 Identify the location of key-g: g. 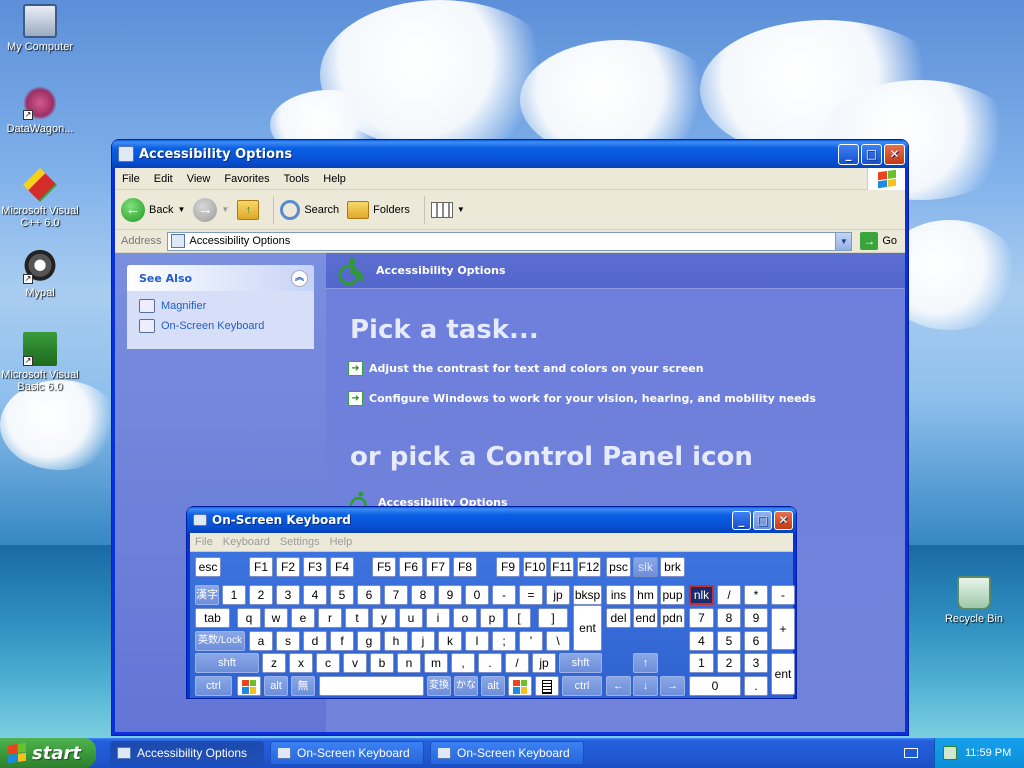
(369, 641).